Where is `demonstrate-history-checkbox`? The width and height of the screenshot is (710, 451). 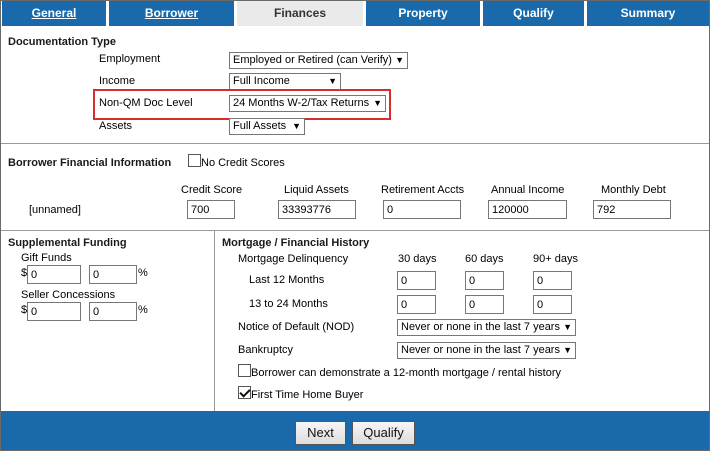
demonstrate-history-checkbox is located at coordinates (244, 370).